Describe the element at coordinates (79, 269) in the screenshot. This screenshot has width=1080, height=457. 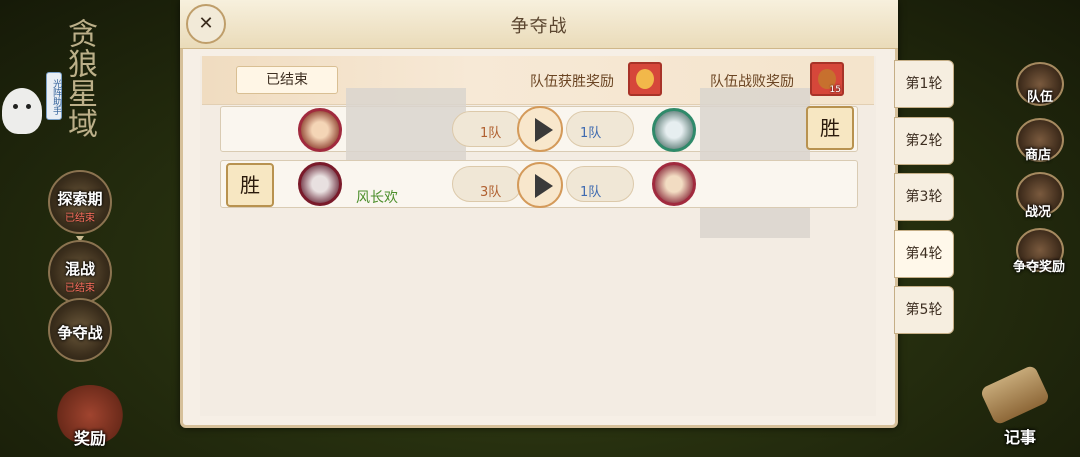
I see `stage-melee-label: 混战` at that location.